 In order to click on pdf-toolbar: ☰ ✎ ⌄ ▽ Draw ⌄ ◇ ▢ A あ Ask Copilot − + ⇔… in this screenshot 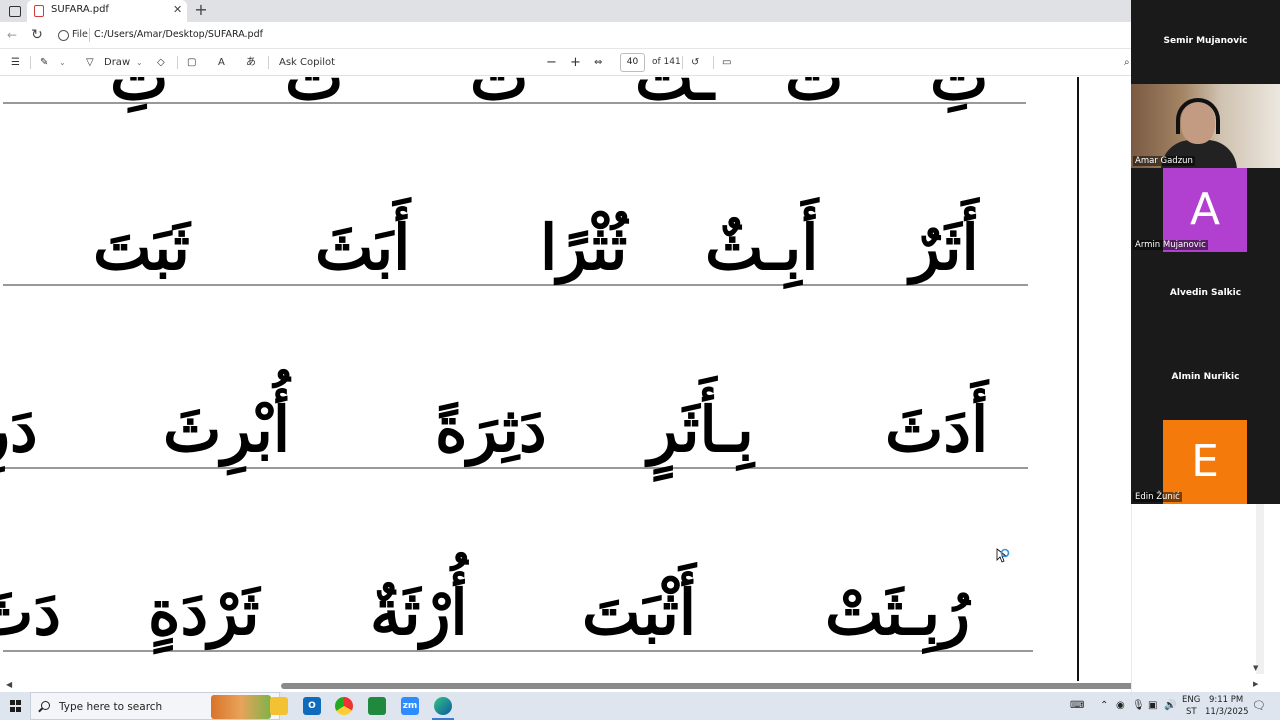, I will do `click(565, 62)`.